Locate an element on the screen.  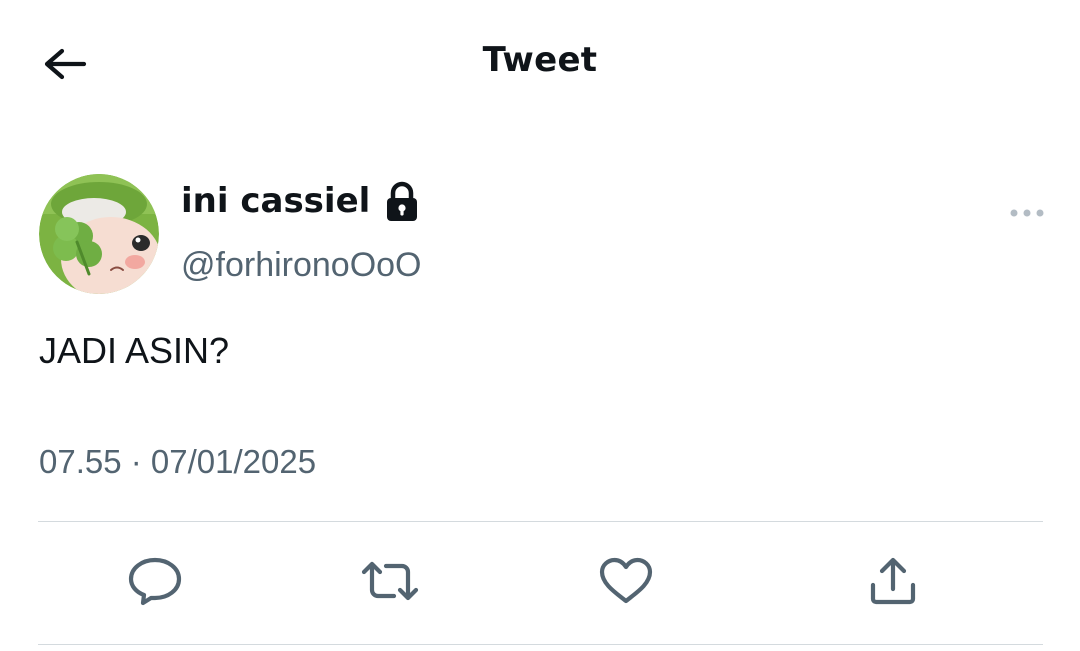
like-button is located at coordinates (626, 583).